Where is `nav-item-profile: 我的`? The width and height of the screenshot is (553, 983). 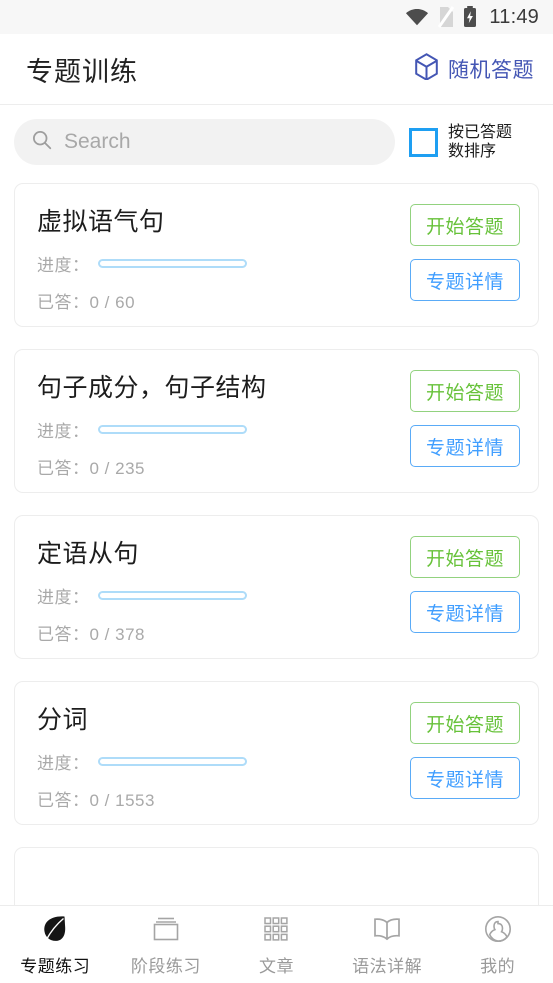
nav-item-profile: 我的 is located at coordinates (497, 944).